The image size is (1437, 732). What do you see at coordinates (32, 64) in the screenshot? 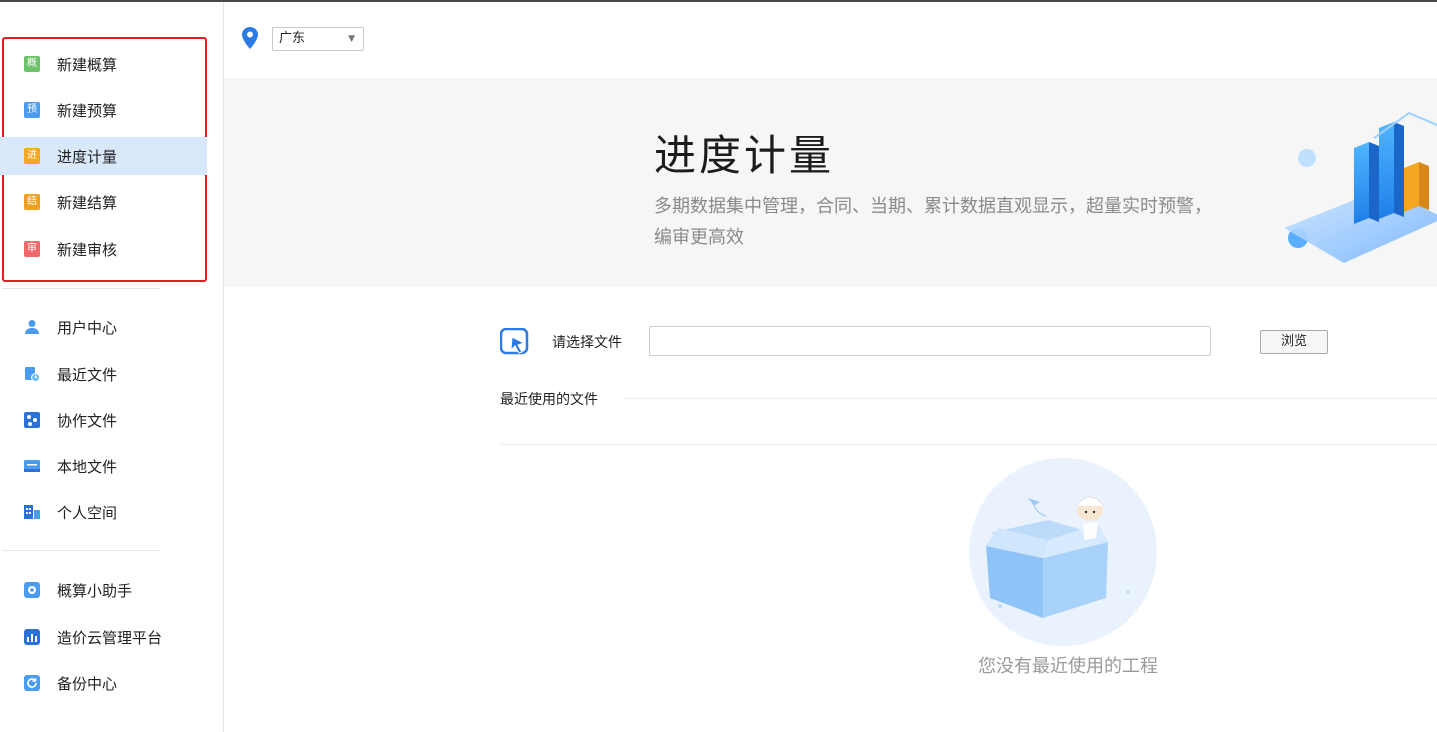
I see `estimate-icon: 概` at bounding box center [32, 64].